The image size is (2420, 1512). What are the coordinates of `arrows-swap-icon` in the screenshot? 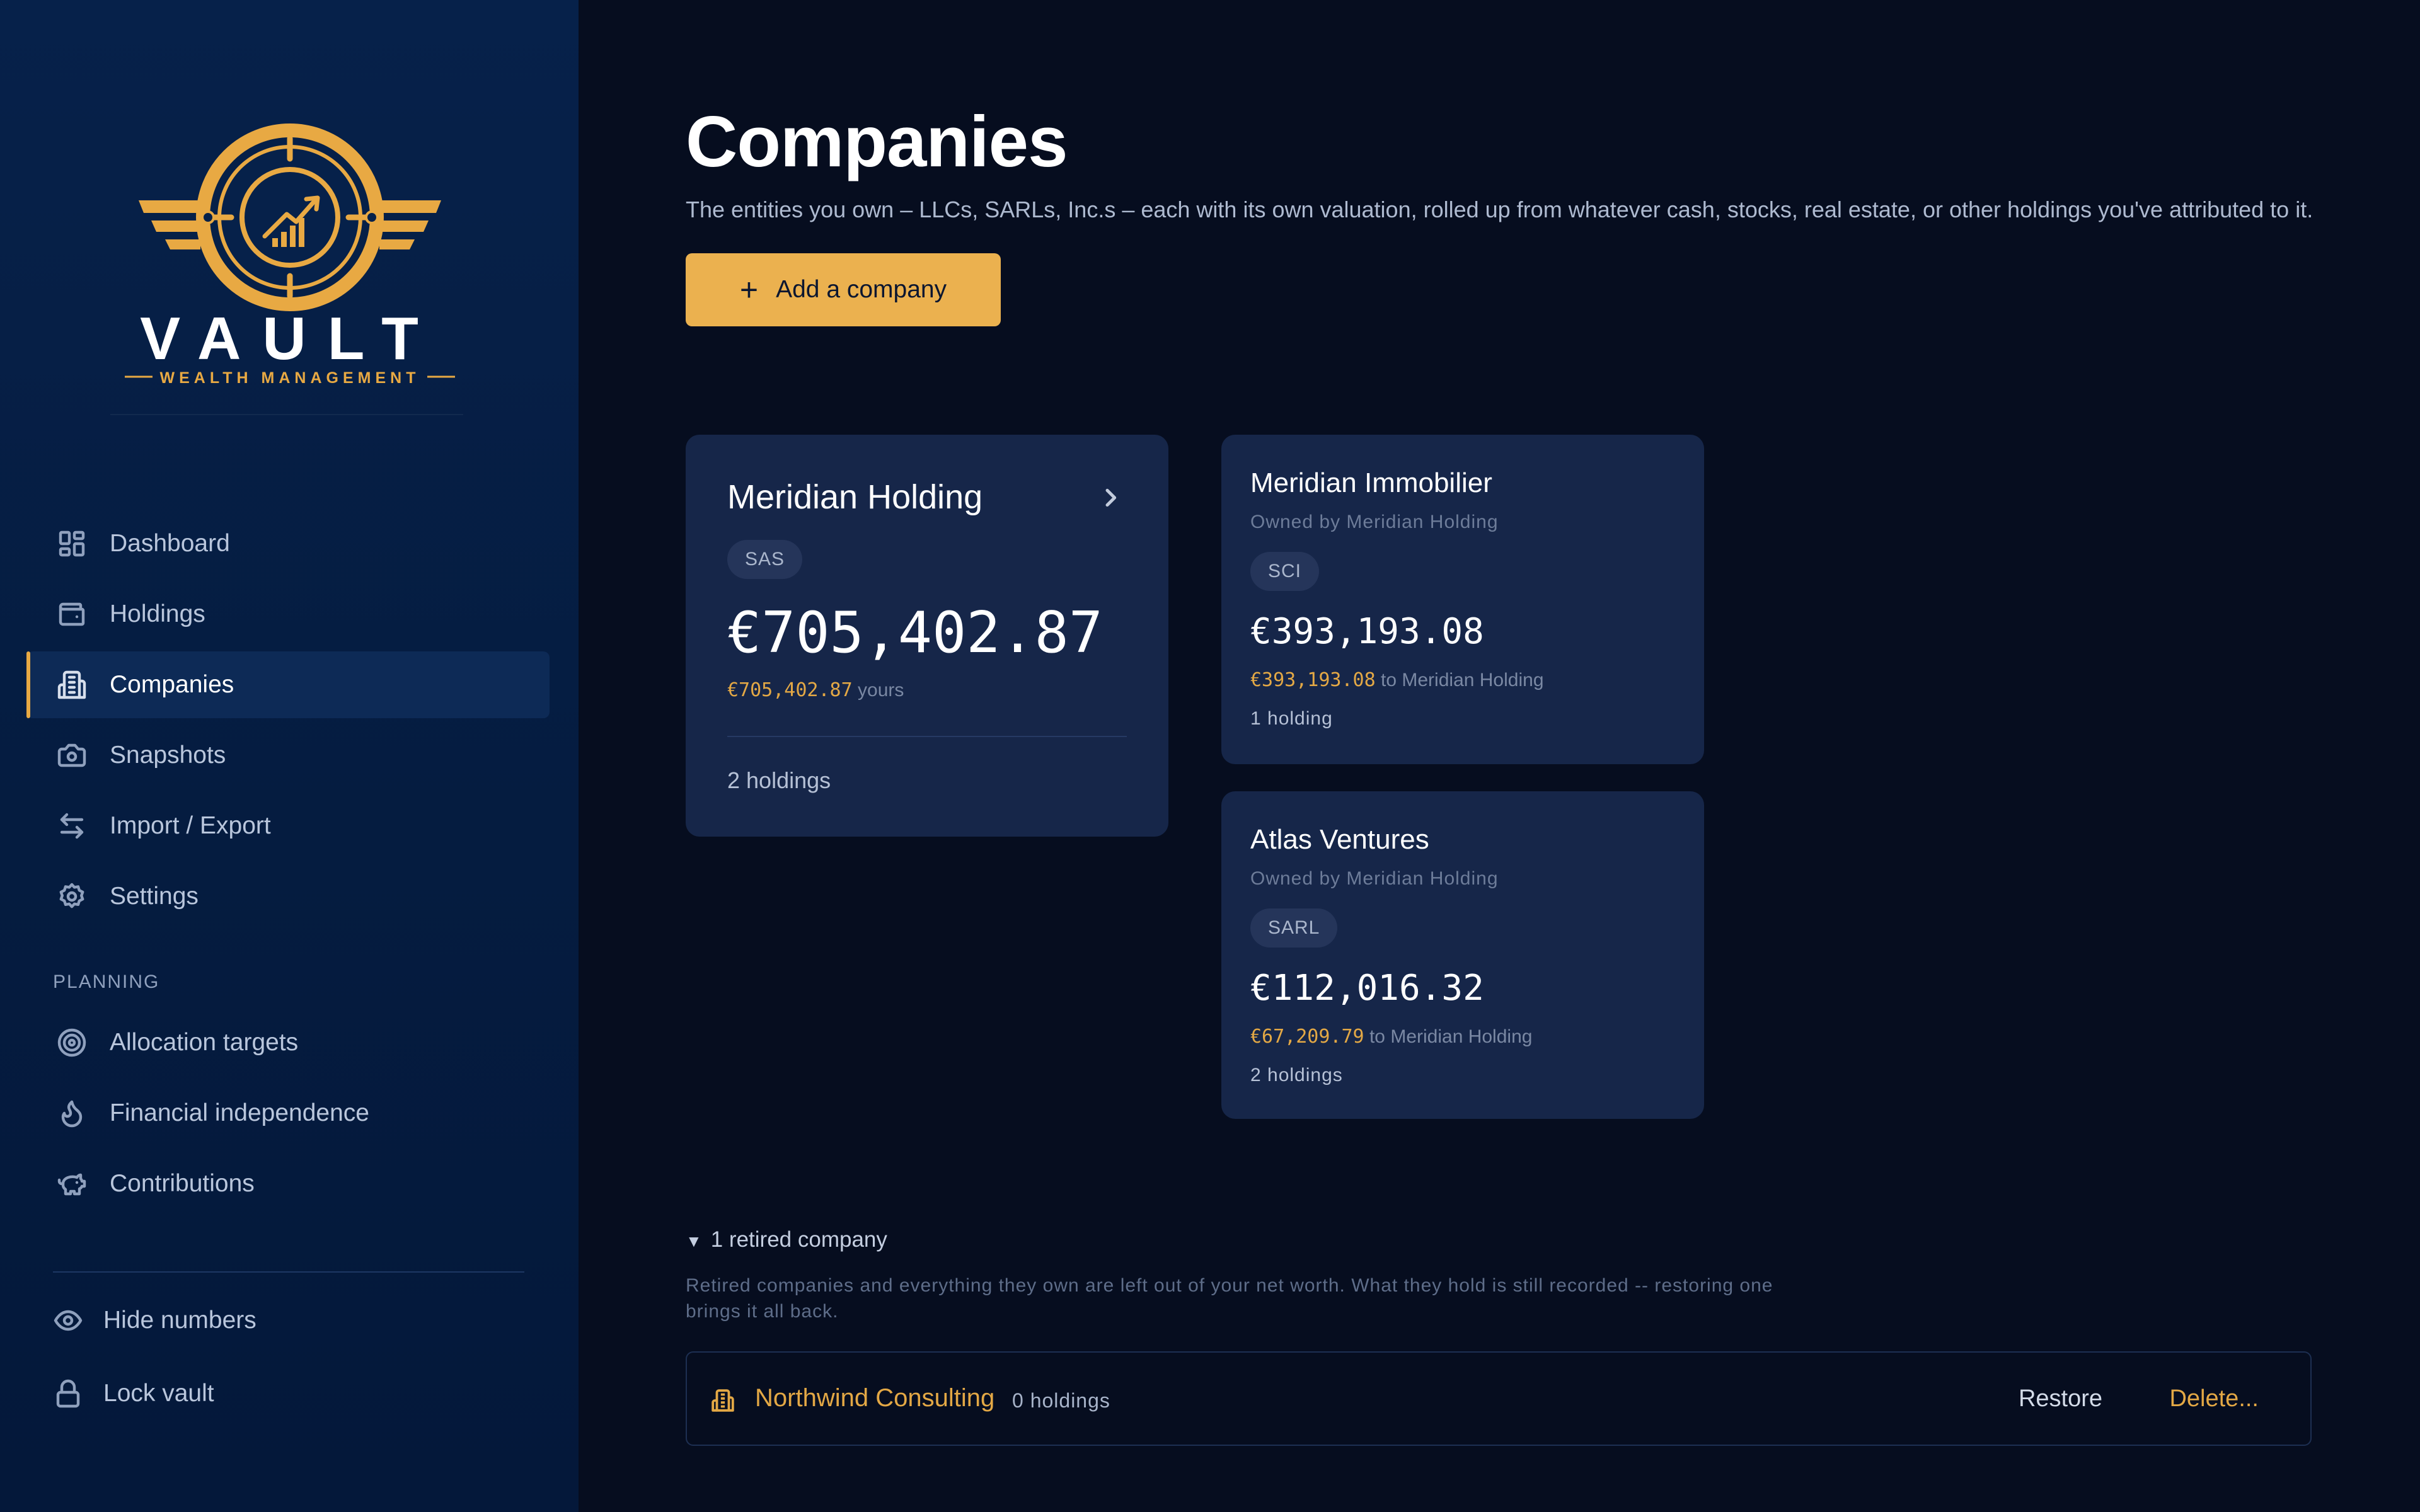 It's located at (72, 826).